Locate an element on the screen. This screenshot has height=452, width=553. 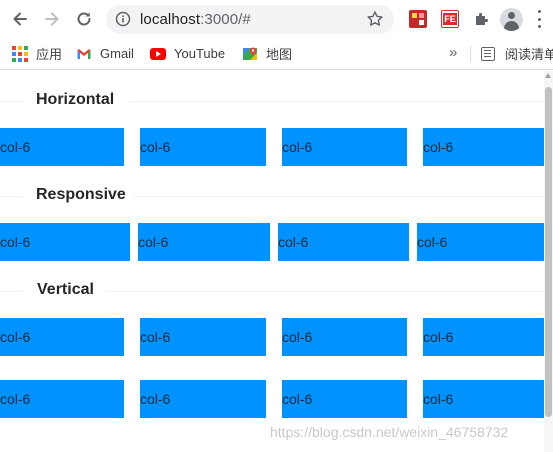
info-icon is located at coordinates (123, 19).